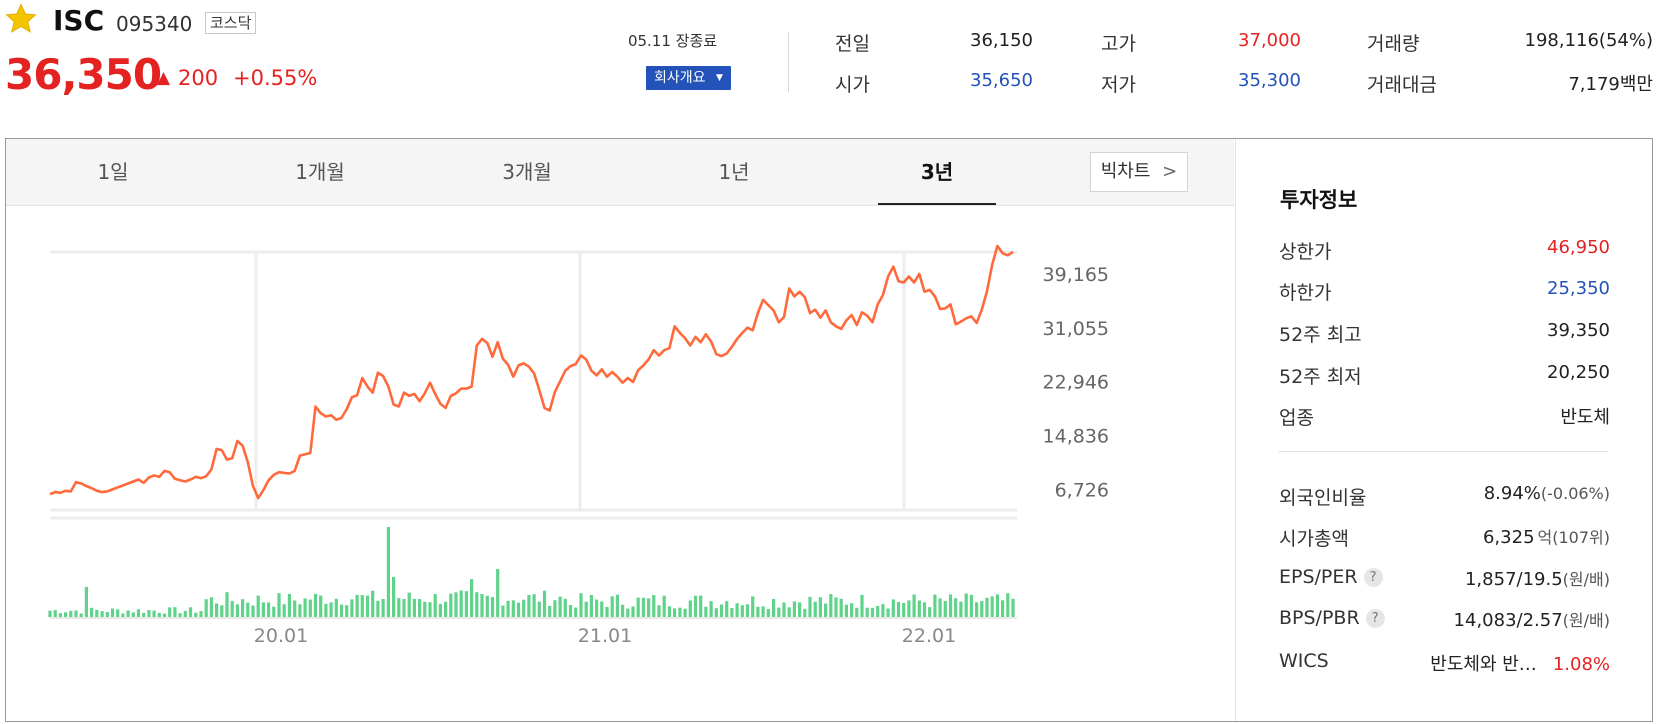  I want to click on y-tick-label: 39,165, so click(1076, 275).